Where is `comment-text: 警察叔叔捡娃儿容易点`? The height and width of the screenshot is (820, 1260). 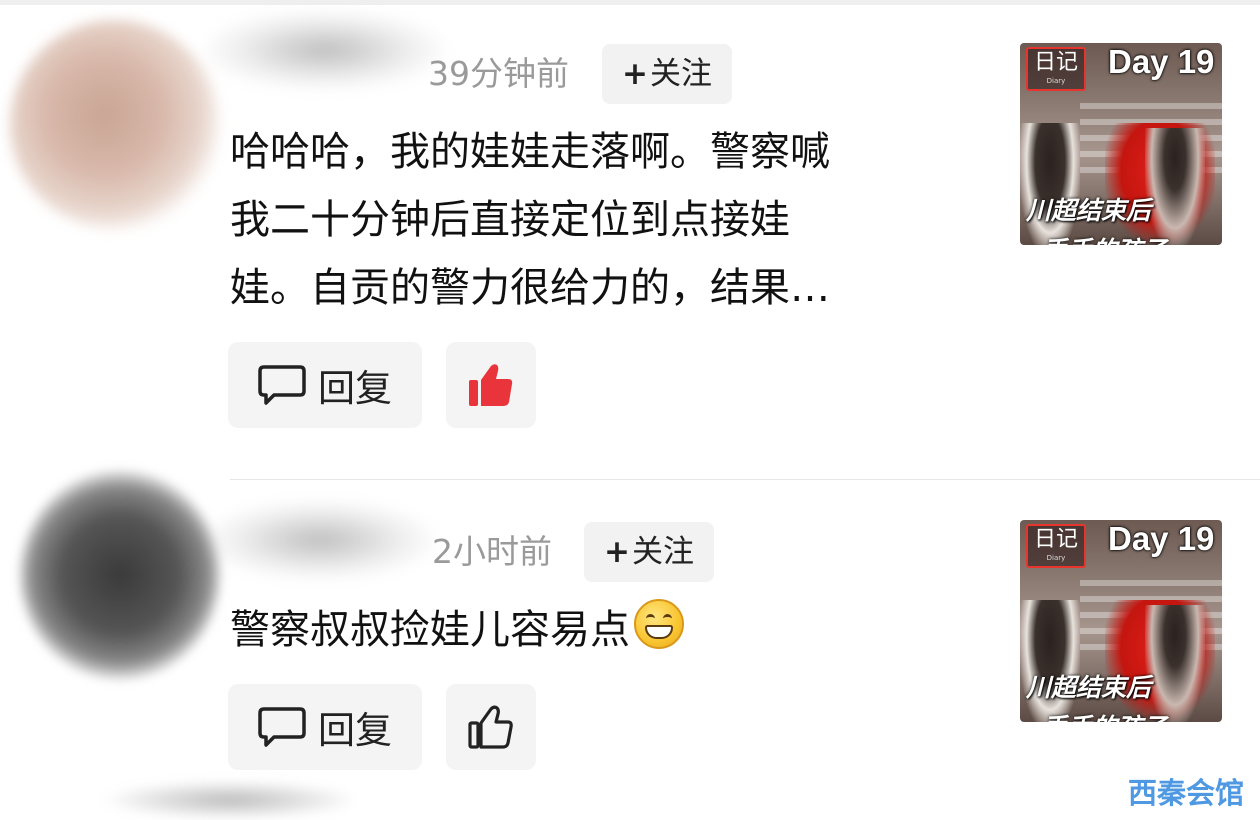 comment-text: 警察叔叔捡娃儿容易点 is located at coordinates (457, 630).